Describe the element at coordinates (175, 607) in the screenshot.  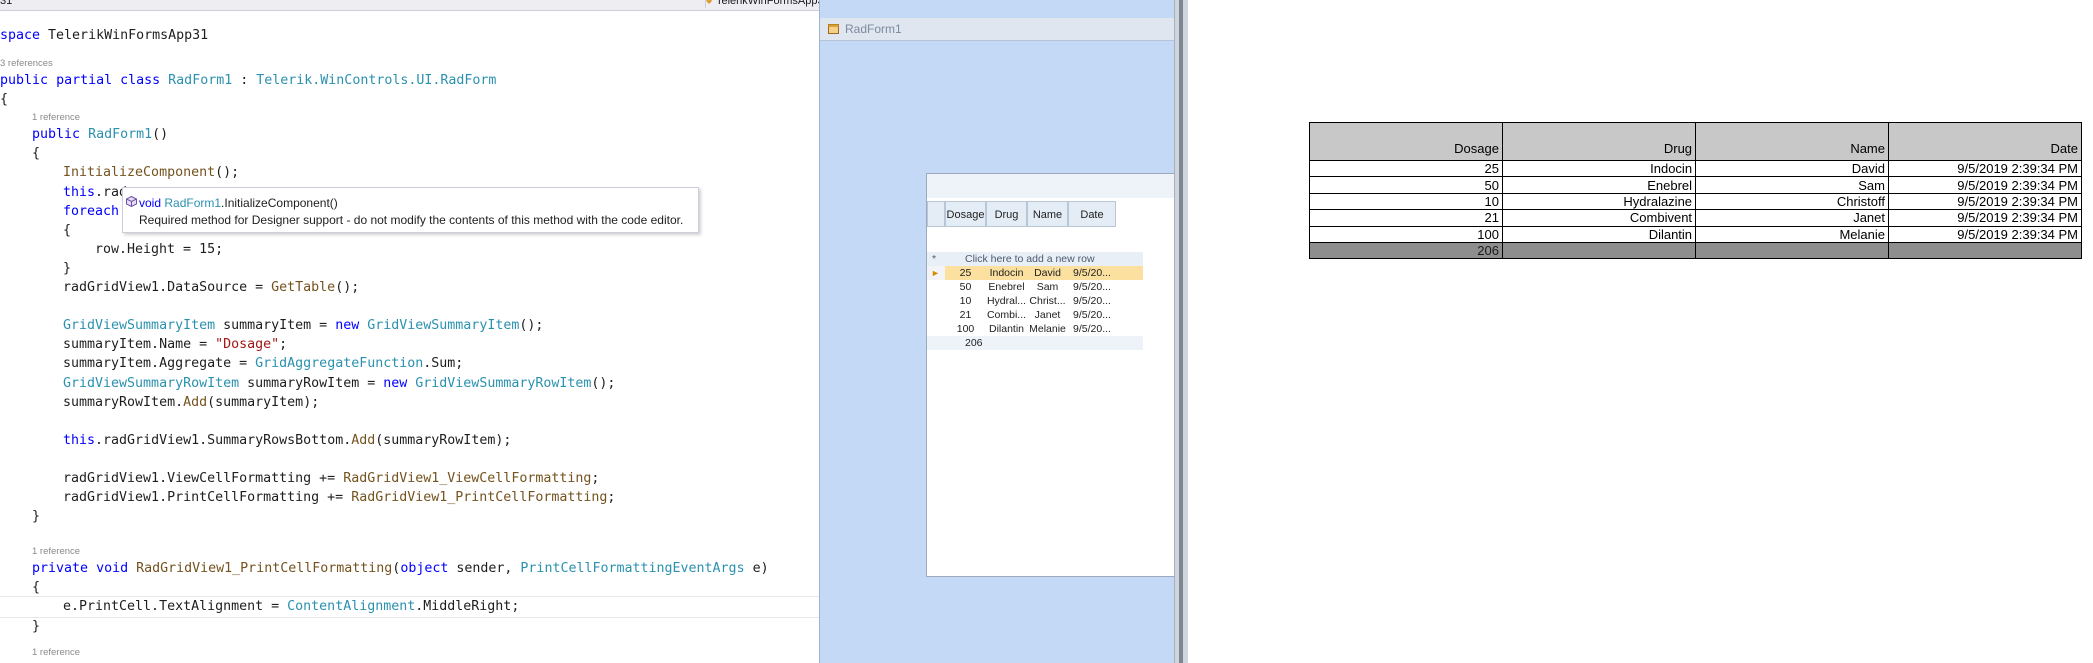
I see `code-token: e.PrintCell.TextAlignment =` at that location.